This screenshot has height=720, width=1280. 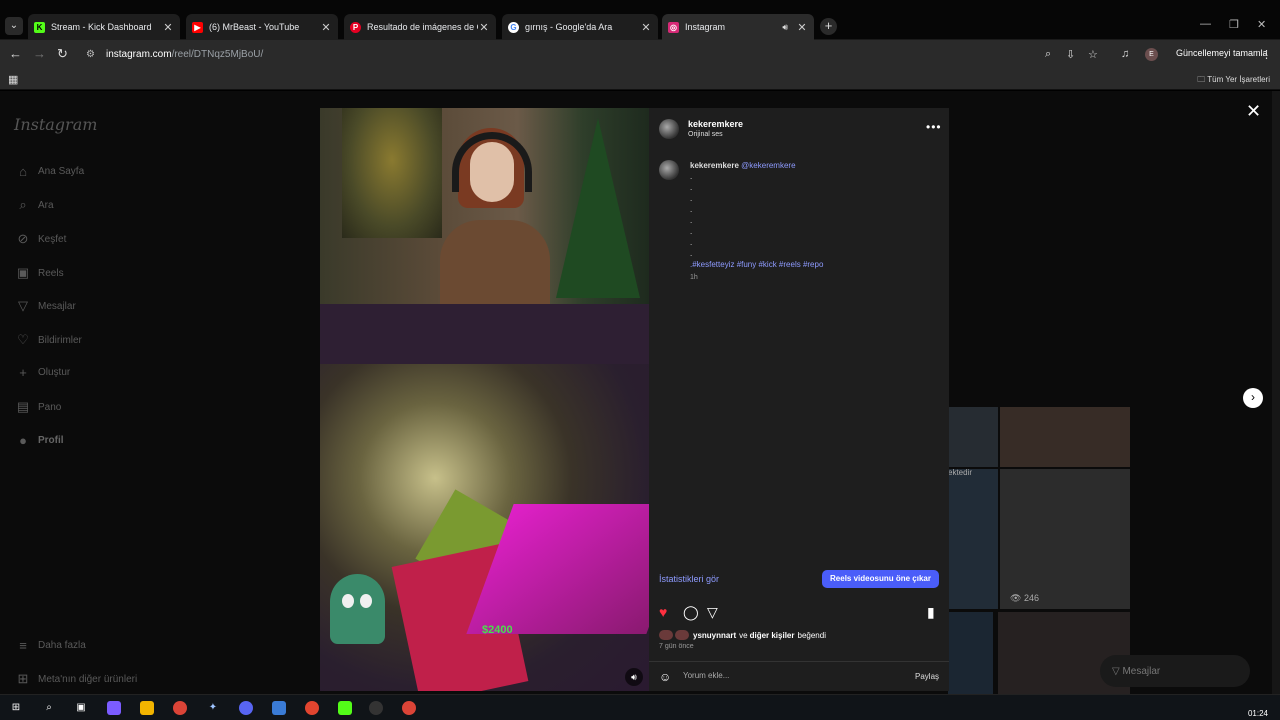 I want to click on sidebar-item-notifications: ♡ Bildirimler, so click(x=48, y=340).